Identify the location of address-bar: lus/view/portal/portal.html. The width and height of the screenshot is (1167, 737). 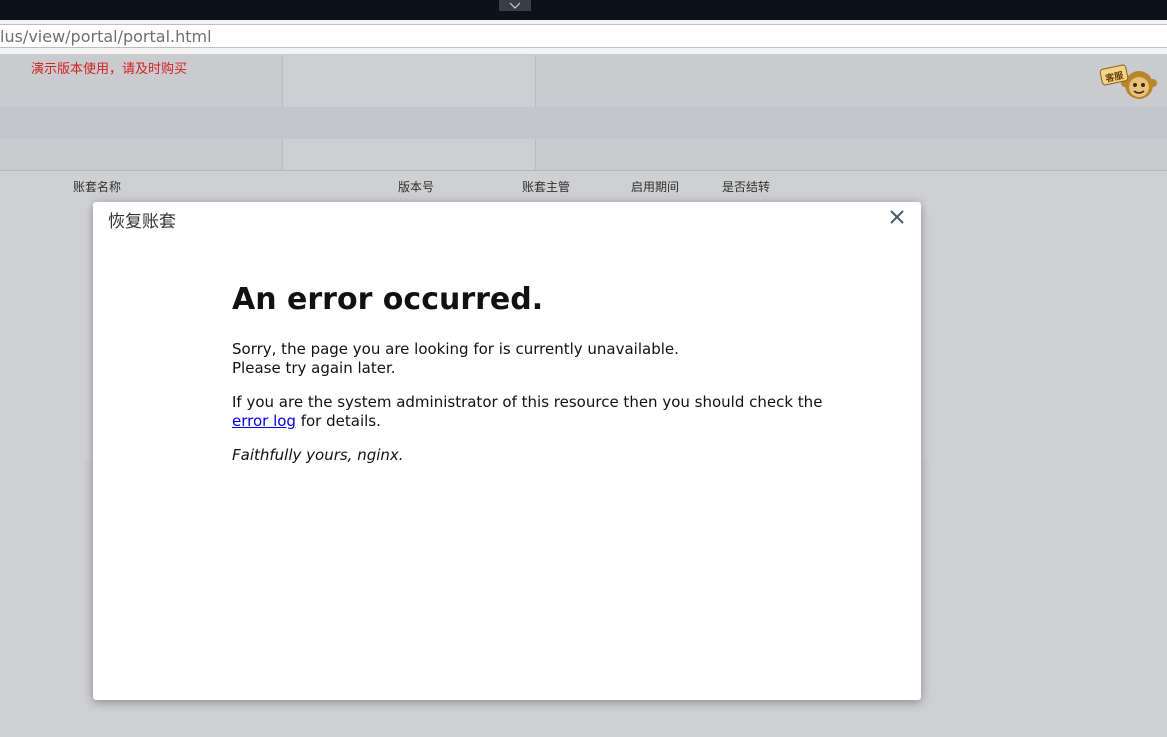
(583, 36).